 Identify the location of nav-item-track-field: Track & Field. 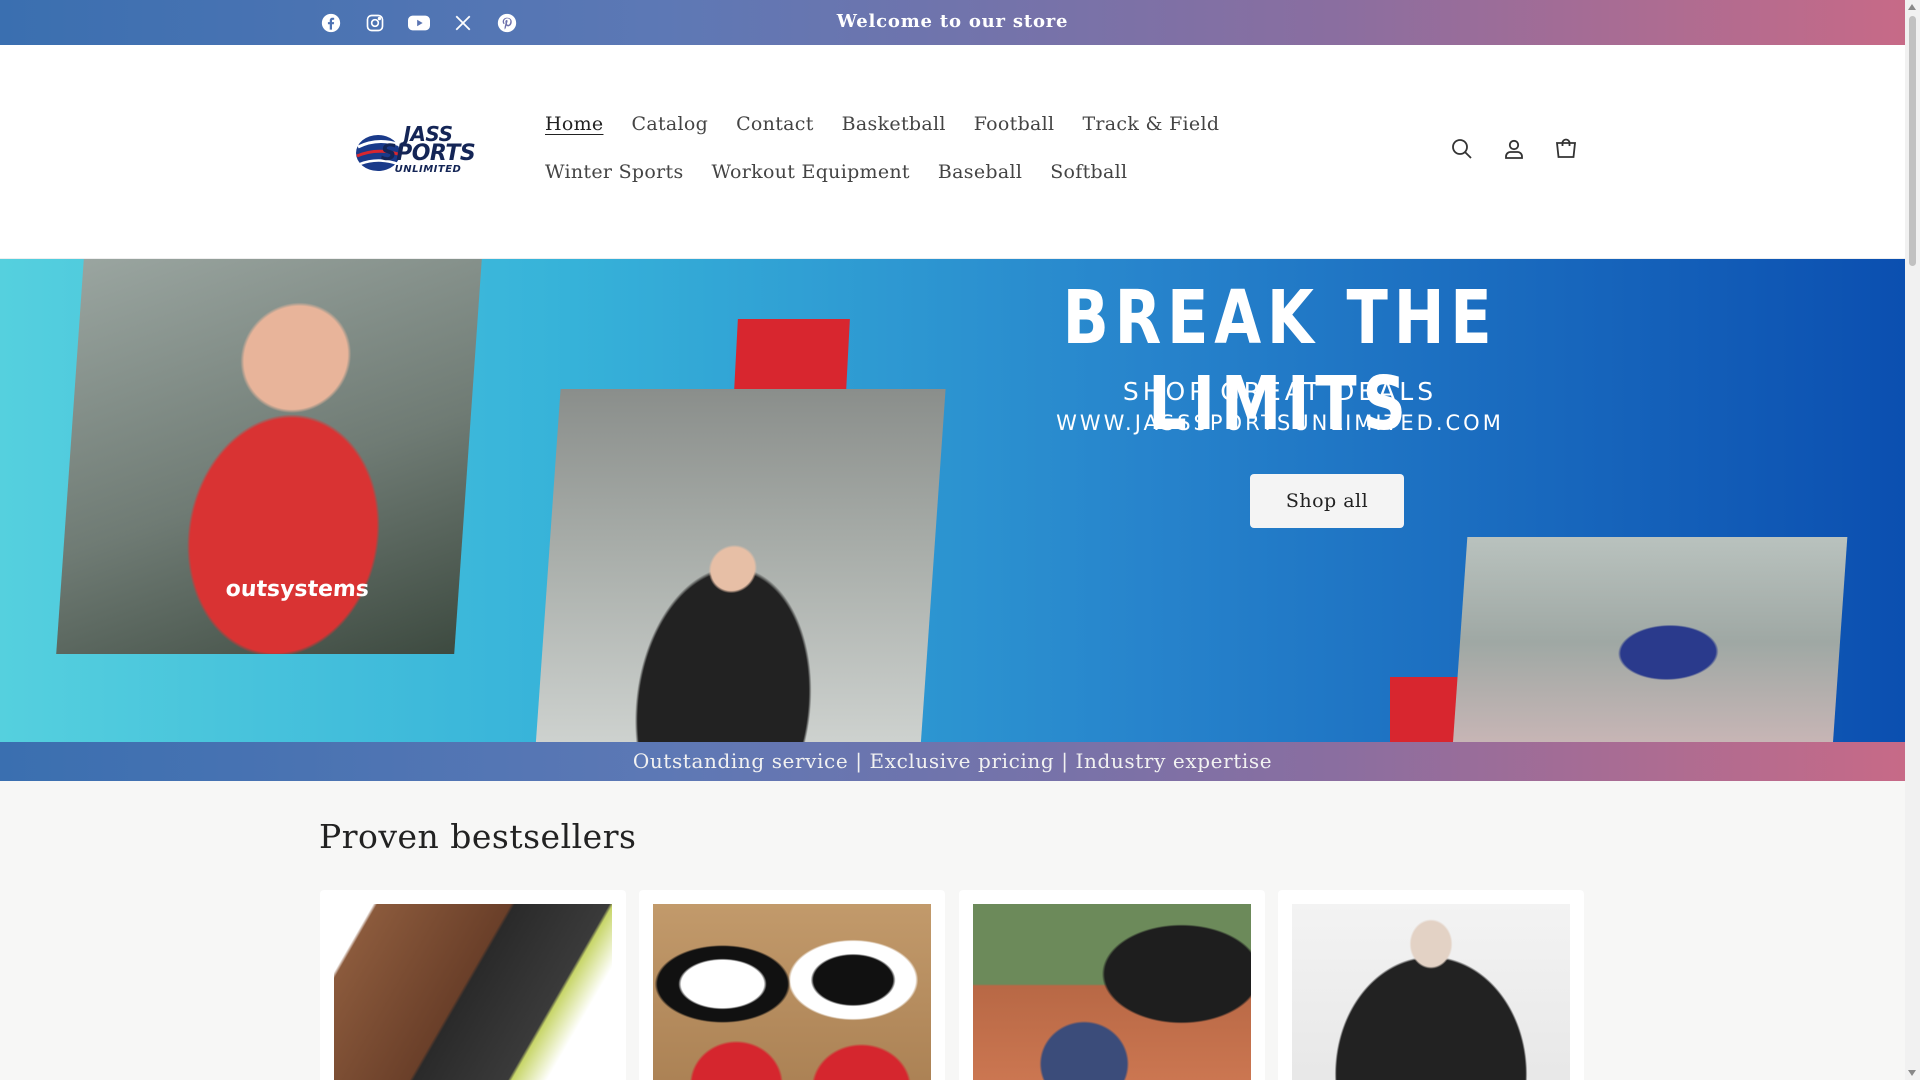
(1150, 124).